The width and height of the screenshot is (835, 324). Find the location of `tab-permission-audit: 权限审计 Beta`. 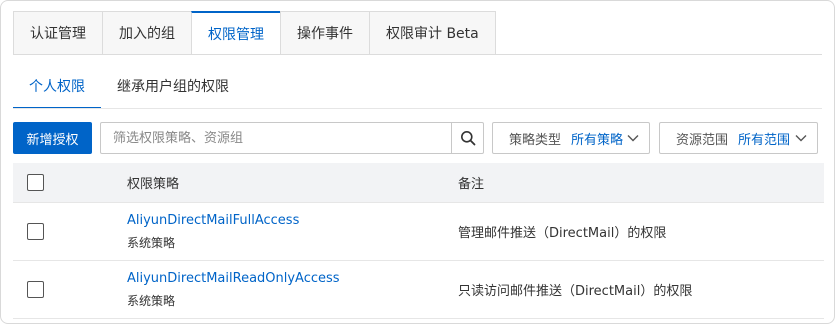

tab-permission-audit: 权限审计 Beta is located at coordinates (432, 33).